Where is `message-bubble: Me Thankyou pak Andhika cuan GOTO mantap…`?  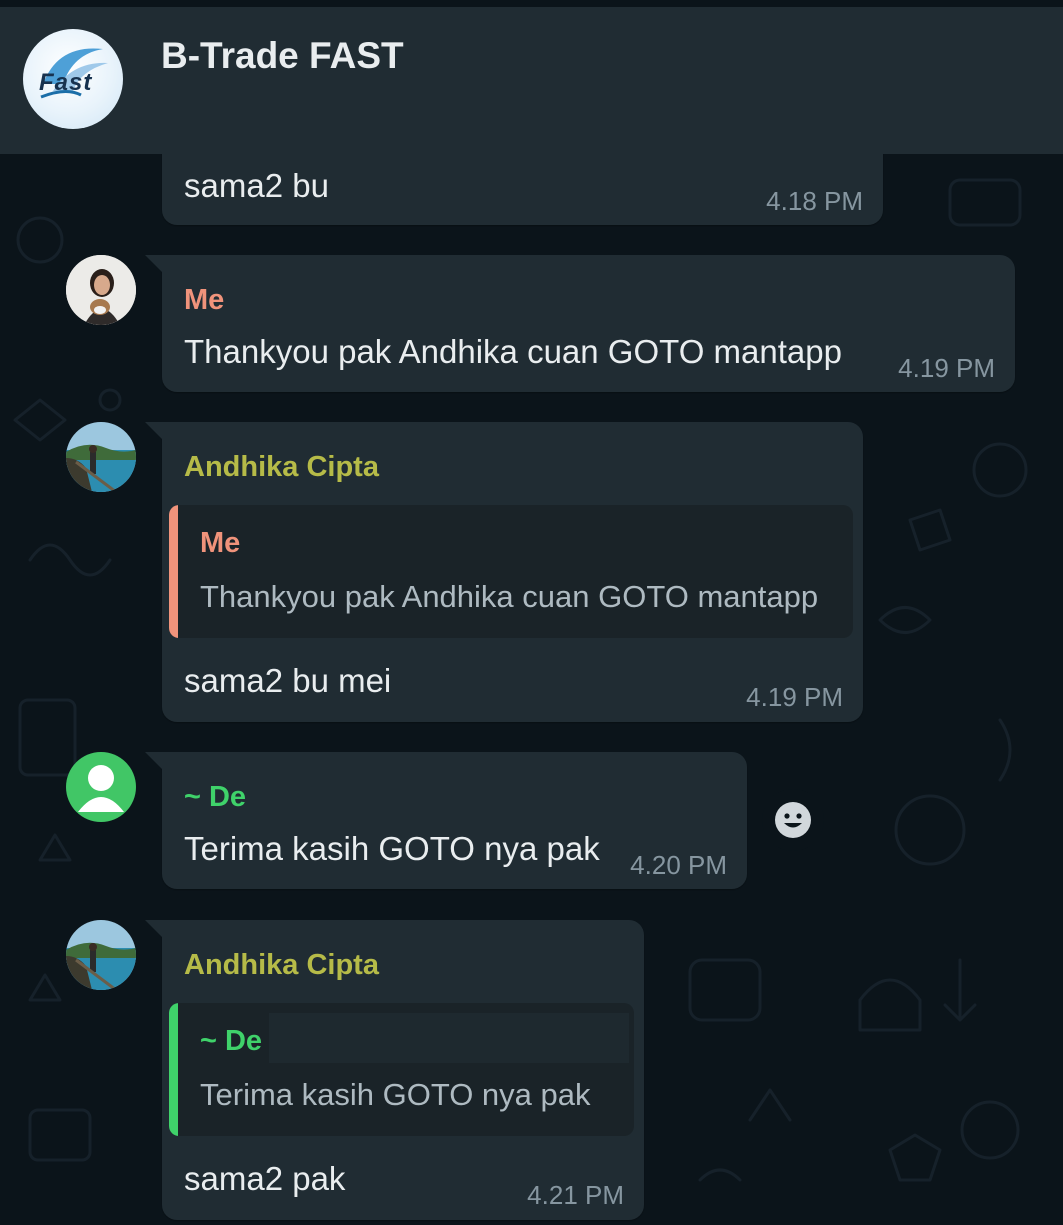
message-bubble: Me Thankyou pak Andhika cuan GOTO mantap… is located at coordinates (580, 323).